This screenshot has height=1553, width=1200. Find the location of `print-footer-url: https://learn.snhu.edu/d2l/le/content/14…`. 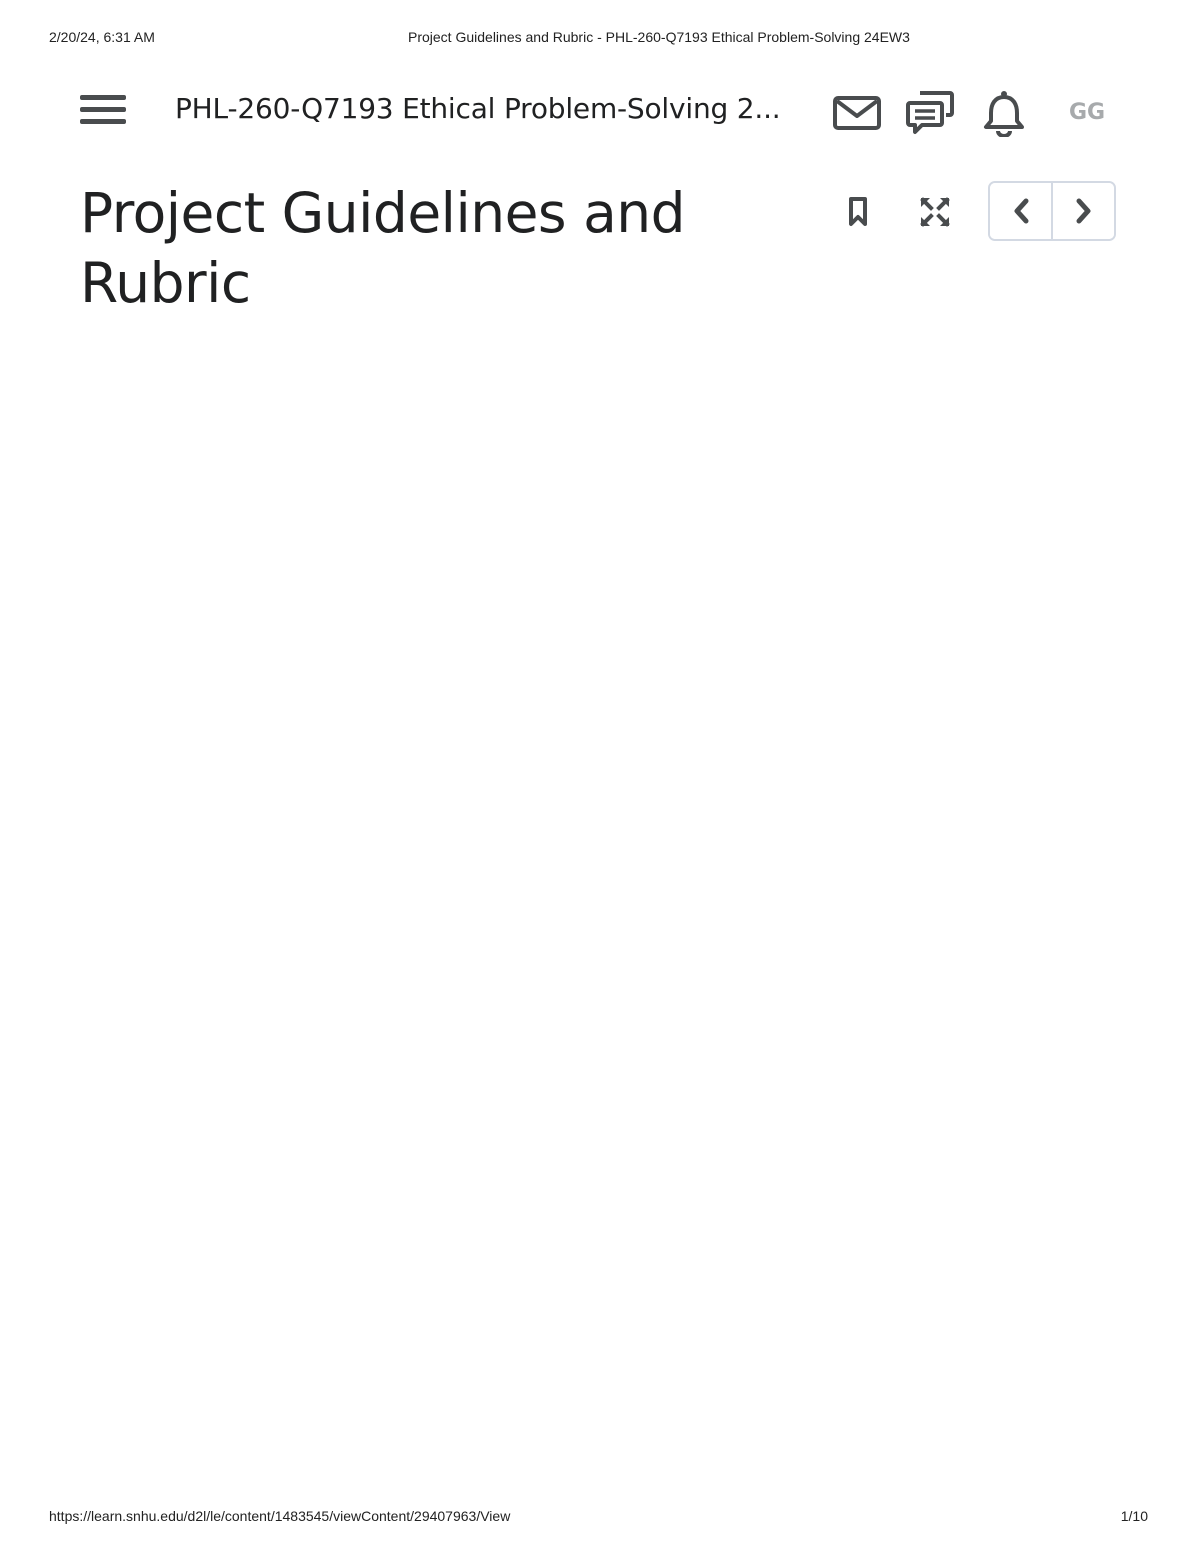

print-footer-url: https://learn.snhu.edu/d2l/le/content/14… is located at coordinates (280, 1516).